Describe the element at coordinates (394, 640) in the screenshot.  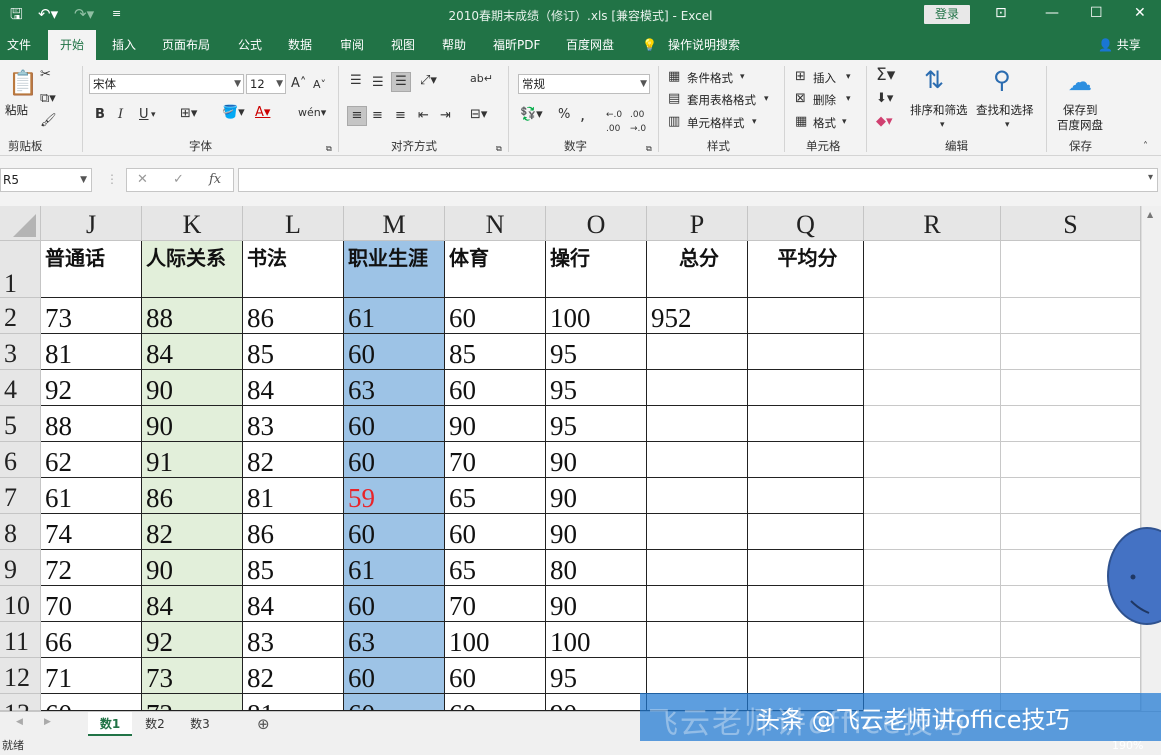
I see `cell-m11: 63` at that location.